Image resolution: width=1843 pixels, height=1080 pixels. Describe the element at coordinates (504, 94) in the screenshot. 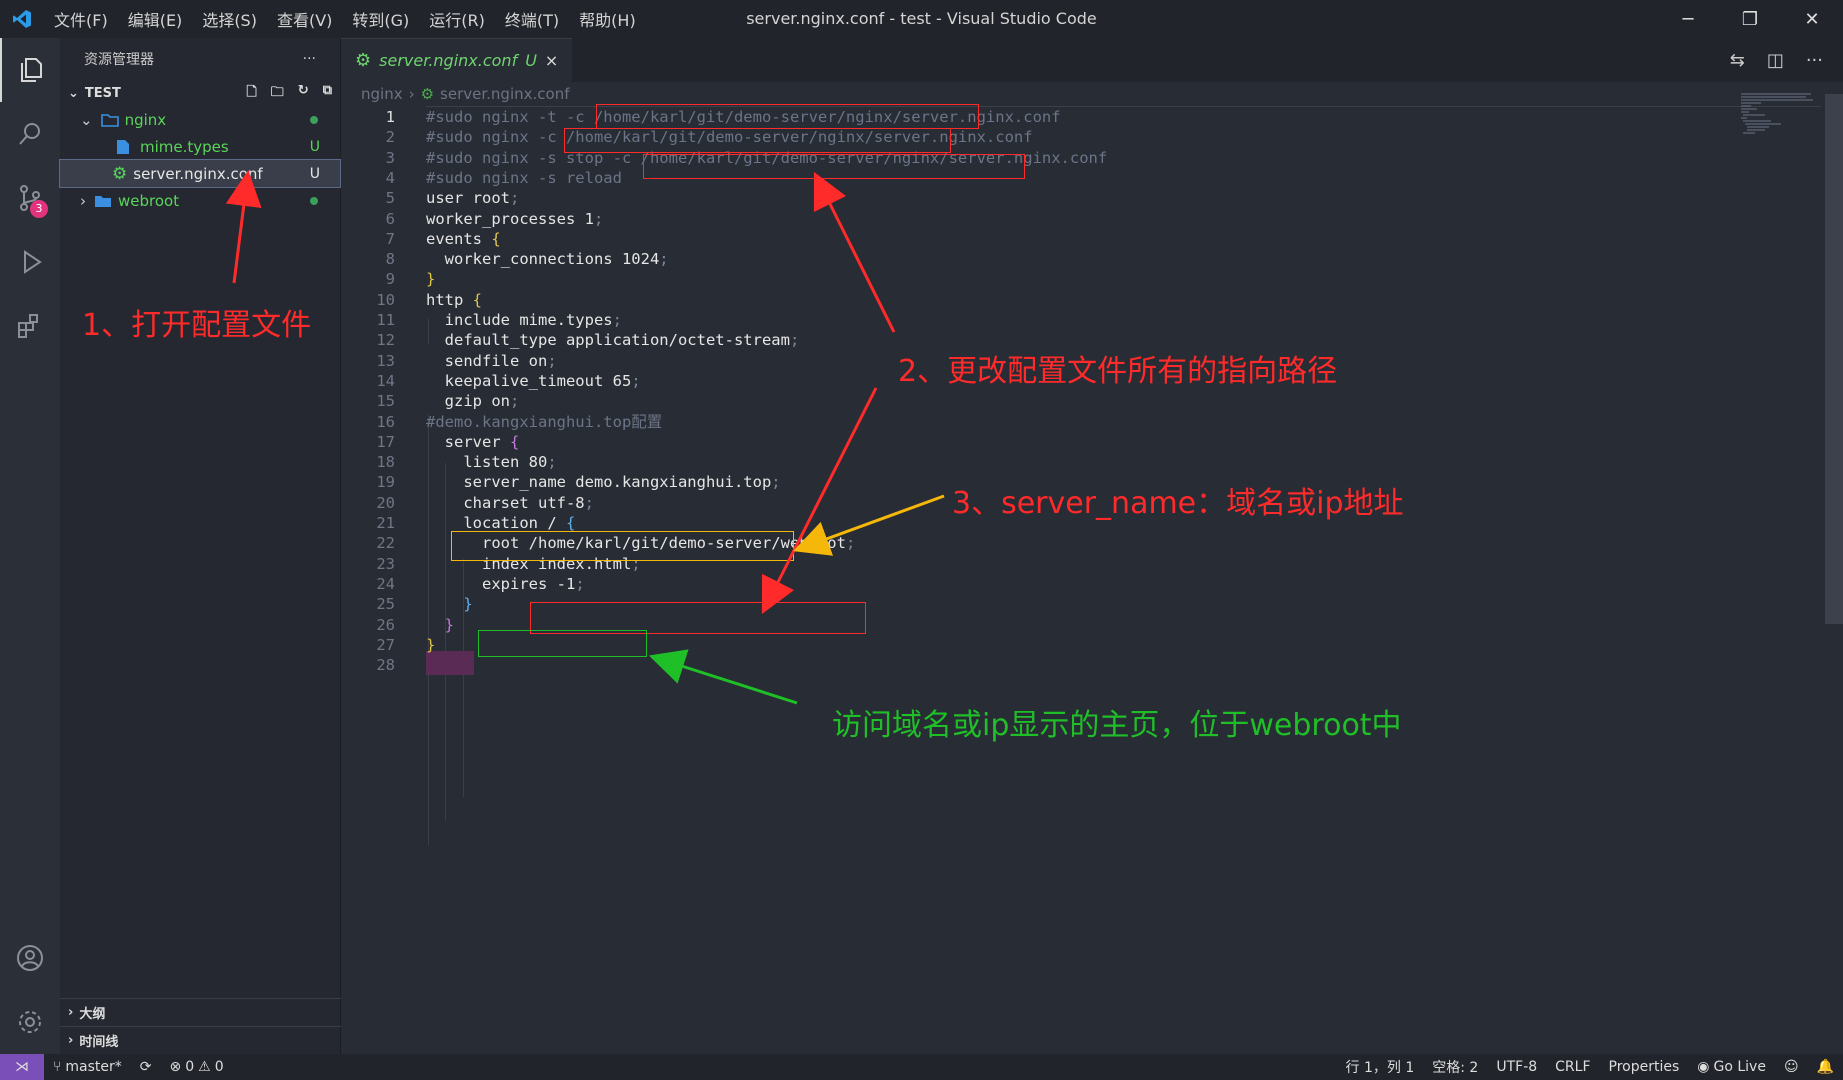

I see `breadcrumb-file: server.nginx.conf` at that location.